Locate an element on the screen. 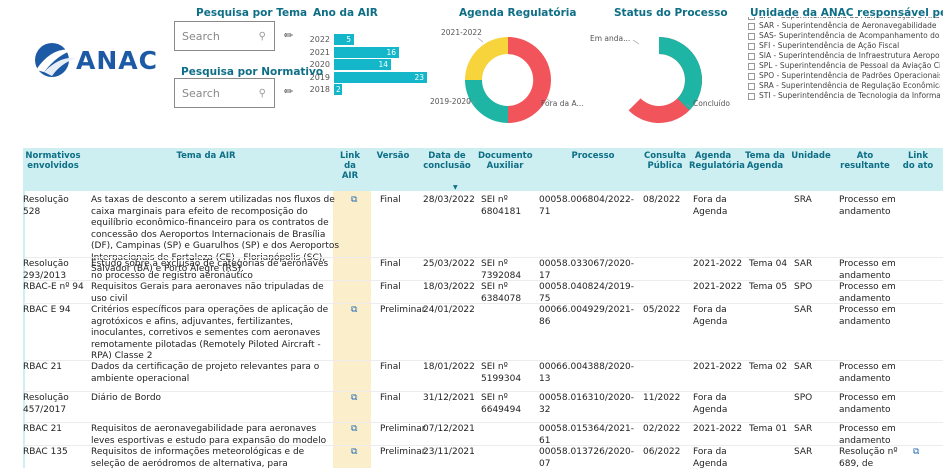 The height and width of the screenshot is (468, 943). tema-search-placeholder: Search is located at coordinates (201, 36).